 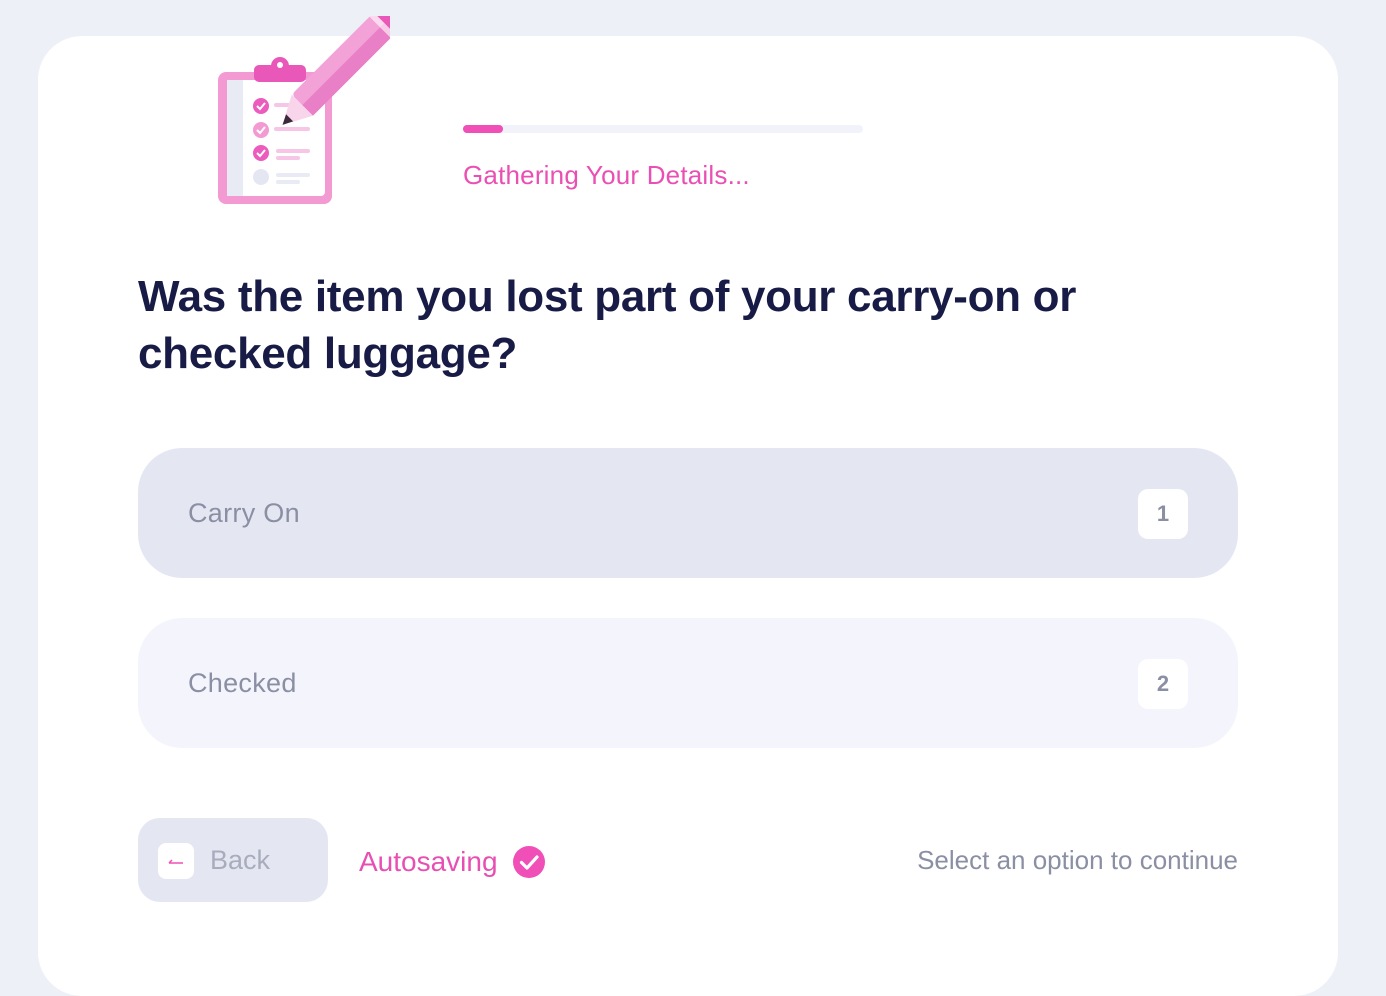 What do you see at coordinates (528, 862) in the screenshot?
I see `check-circle-icon` at bounding box center [528, 862].